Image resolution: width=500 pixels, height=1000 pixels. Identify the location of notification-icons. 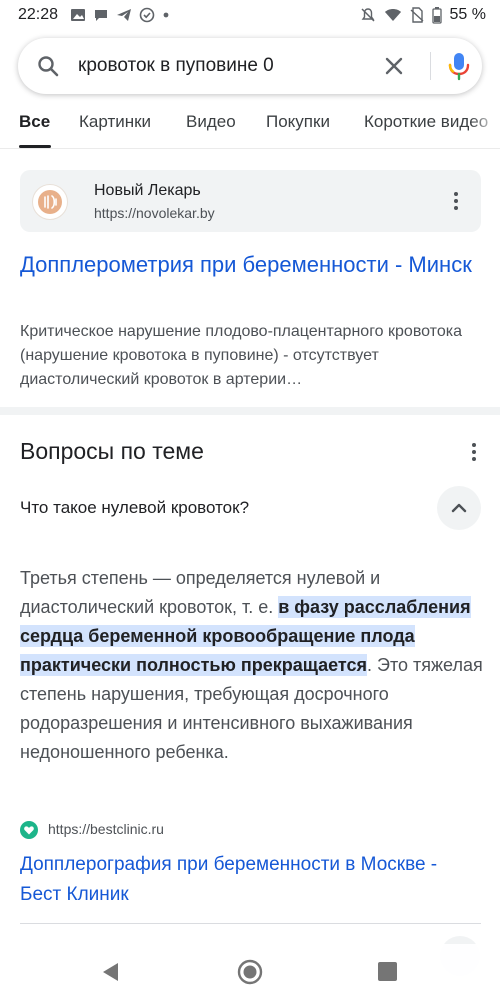
(120, 15).